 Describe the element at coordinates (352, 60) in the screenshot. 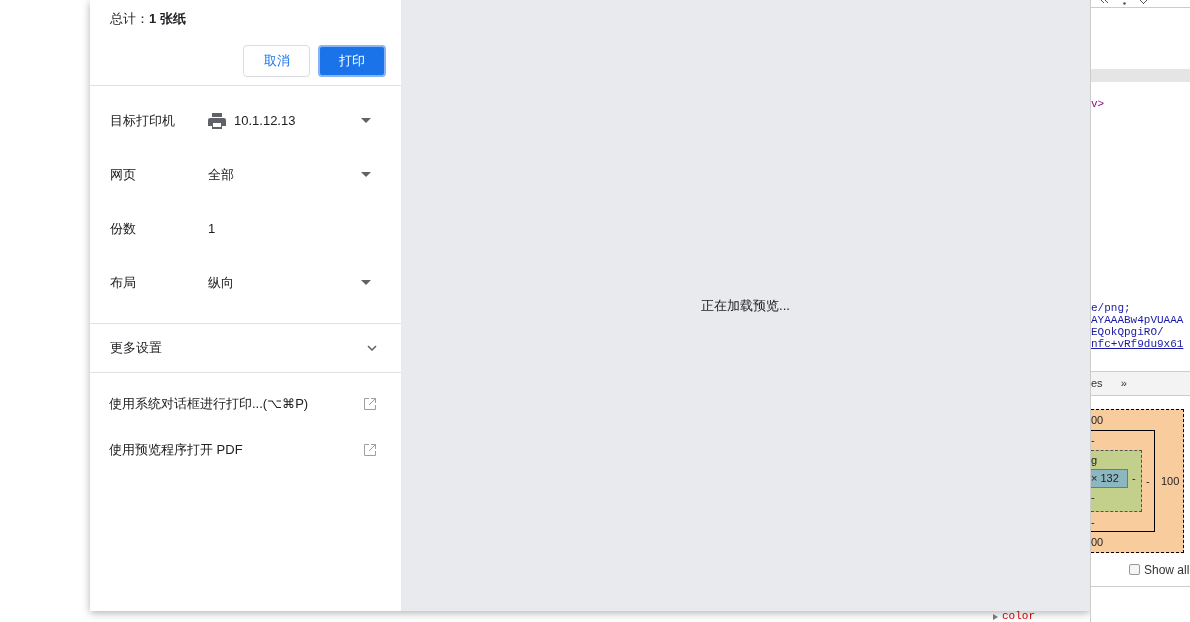

I see `print-button: 打印` at that location.